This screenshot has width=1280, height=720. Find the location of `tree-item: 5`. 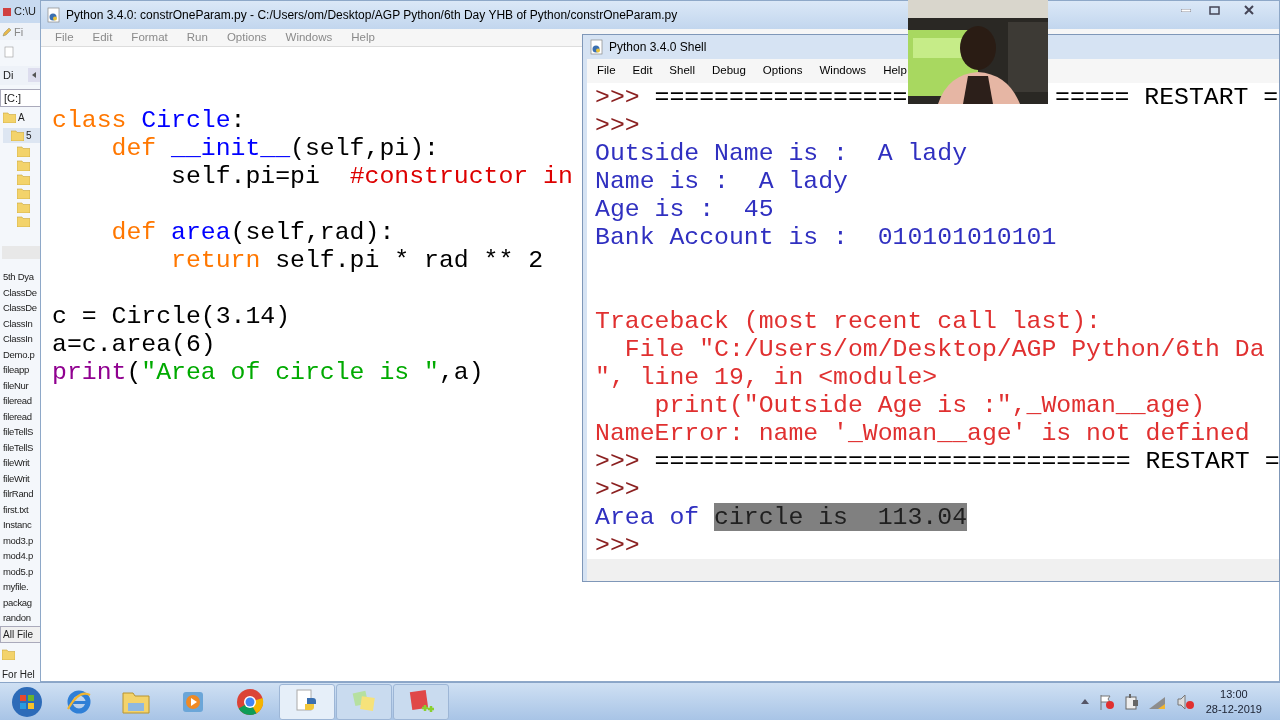

tree-item: 5 is located at coordinates (29, 135).